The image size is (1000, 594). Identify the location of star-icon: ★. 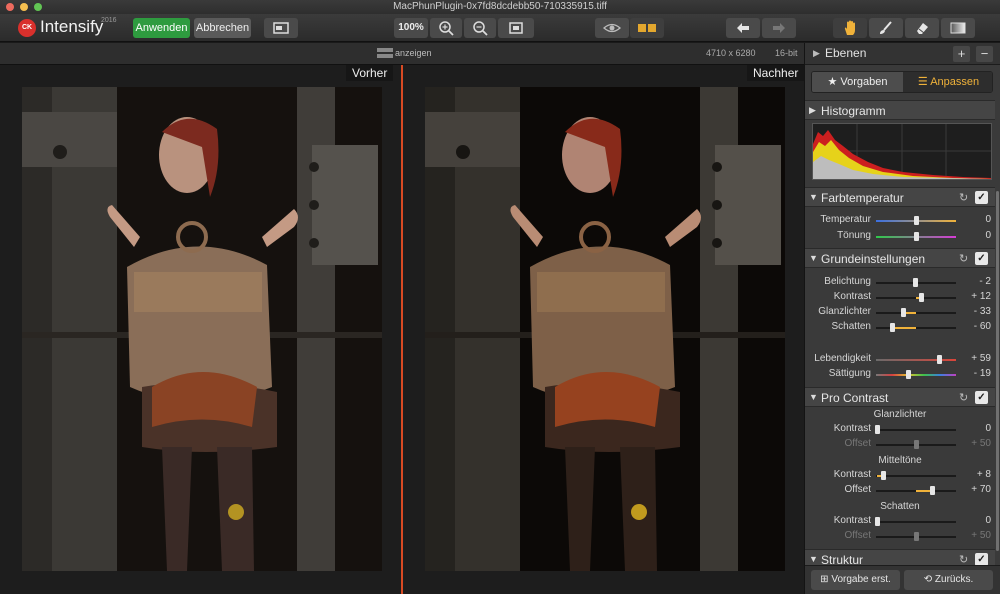
(832, 82).